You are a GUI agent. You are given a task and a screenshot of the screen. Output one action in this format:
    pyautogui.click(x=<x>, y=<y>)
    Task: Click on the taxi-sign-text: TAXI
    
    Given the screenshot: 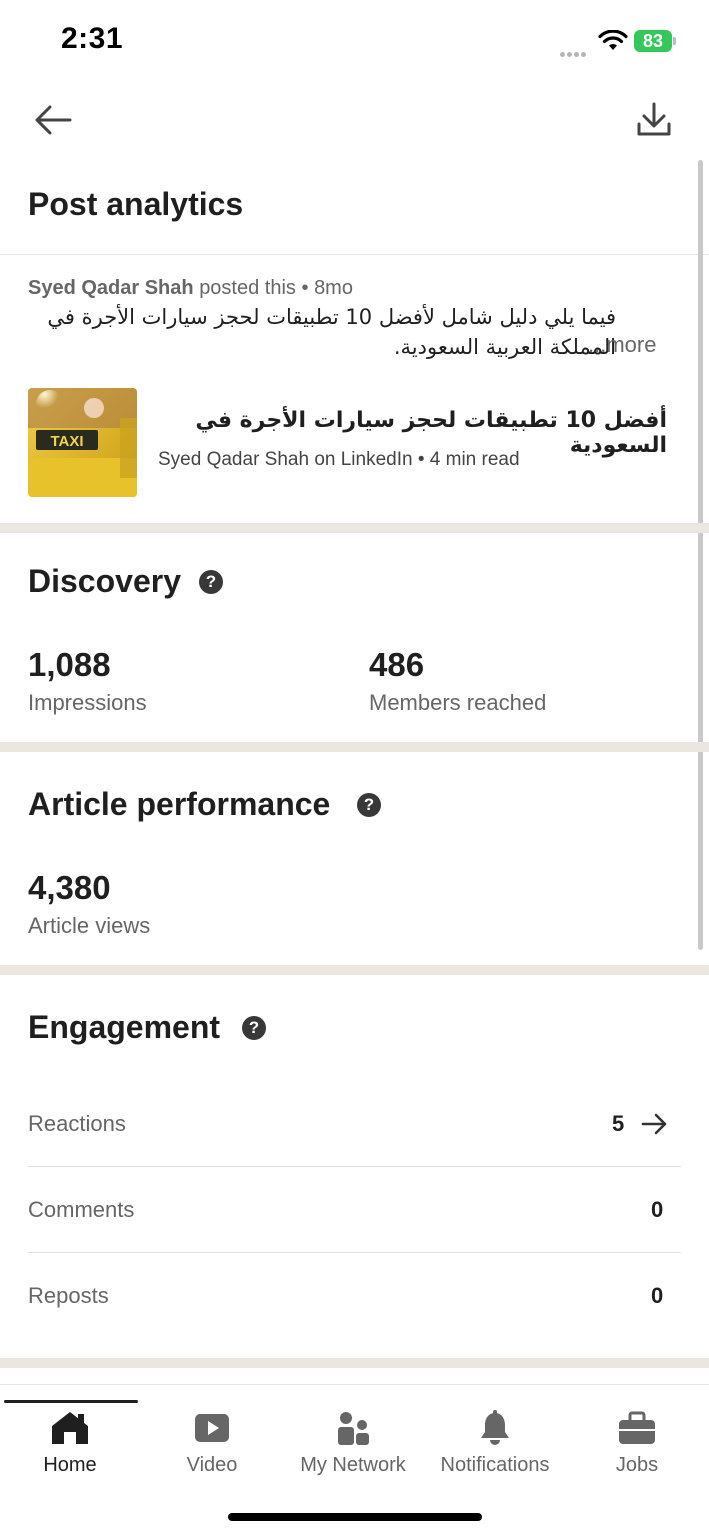 What is the action you would take?
    pyautogui.click(x=66, y=441)
    